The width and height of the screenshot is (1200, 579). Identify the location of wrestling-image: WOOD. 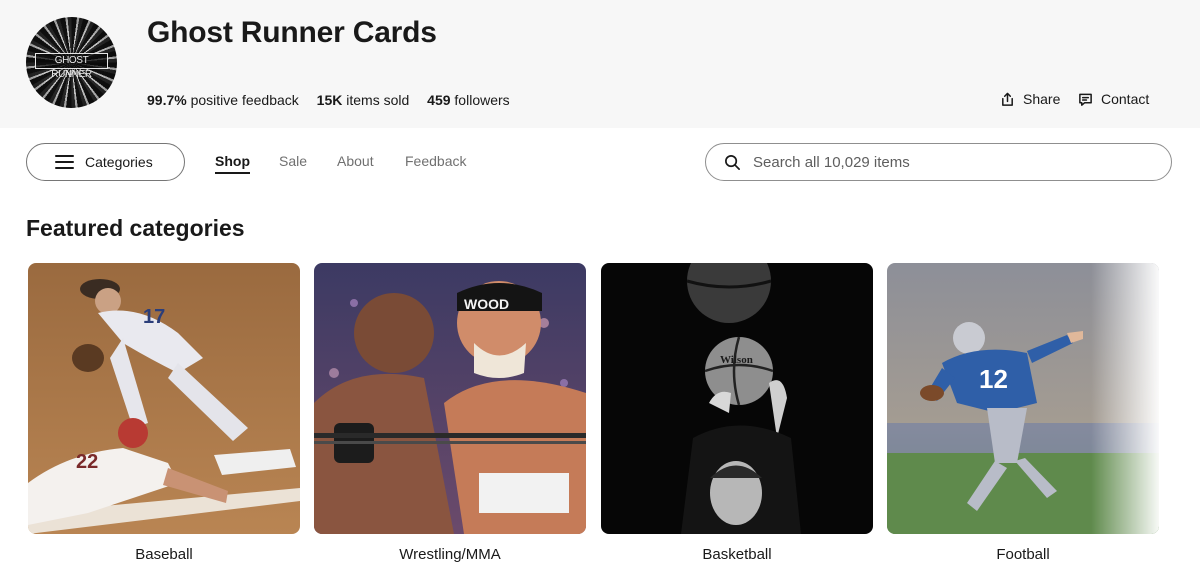
(450, 398).